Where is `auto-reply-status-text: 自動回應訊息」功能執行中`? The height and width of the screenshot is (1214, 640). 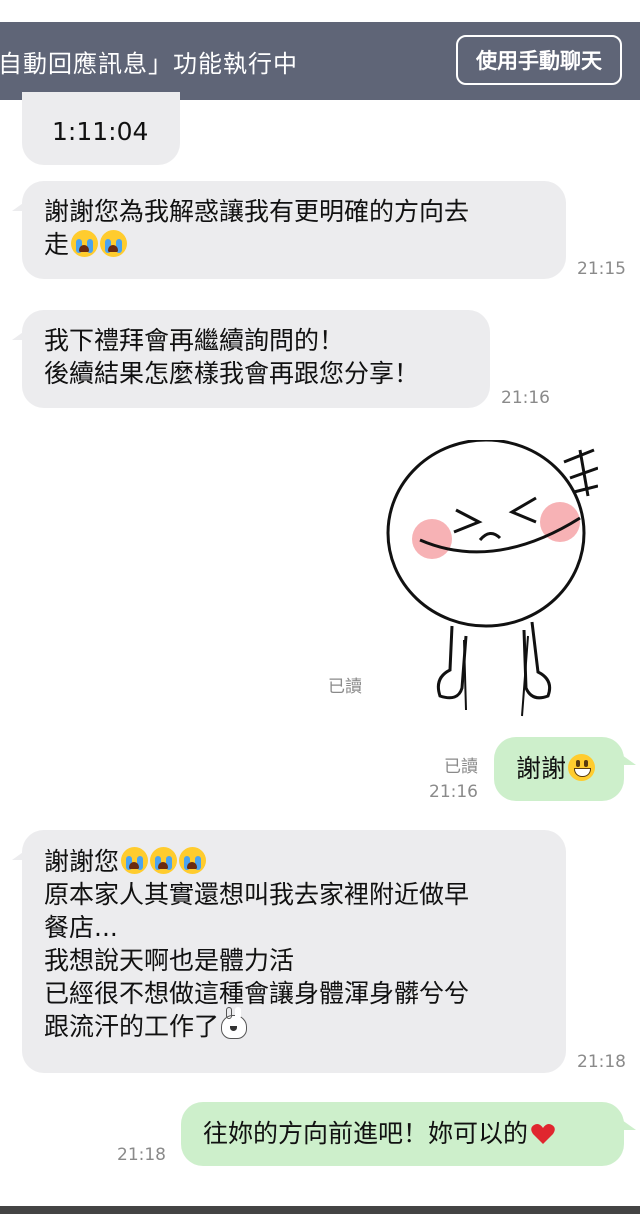 auto-reply-status-text: 自動回應訊息」功能執行中 is located at coordinates (149, 64).